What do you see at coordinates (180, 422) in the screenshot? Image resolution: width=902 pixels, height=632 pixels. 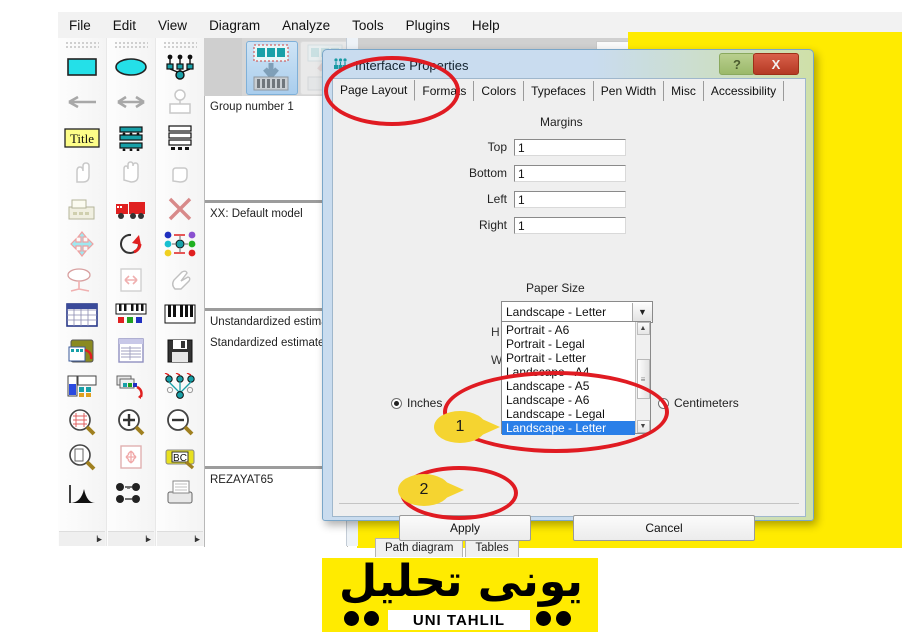 I see `zoom-out-icon` at bounding box center [180, 422].